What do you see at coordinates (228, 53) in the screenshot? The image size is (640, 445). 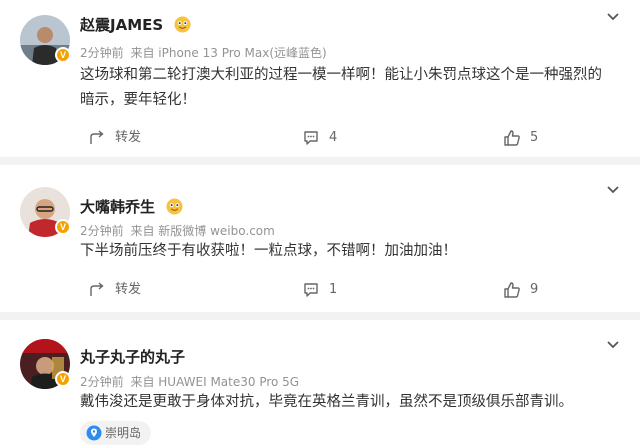 I see `source-device: 来自 iPhone 13 Pro Max(远峰蓝色)` at bounding box center [228, 53].